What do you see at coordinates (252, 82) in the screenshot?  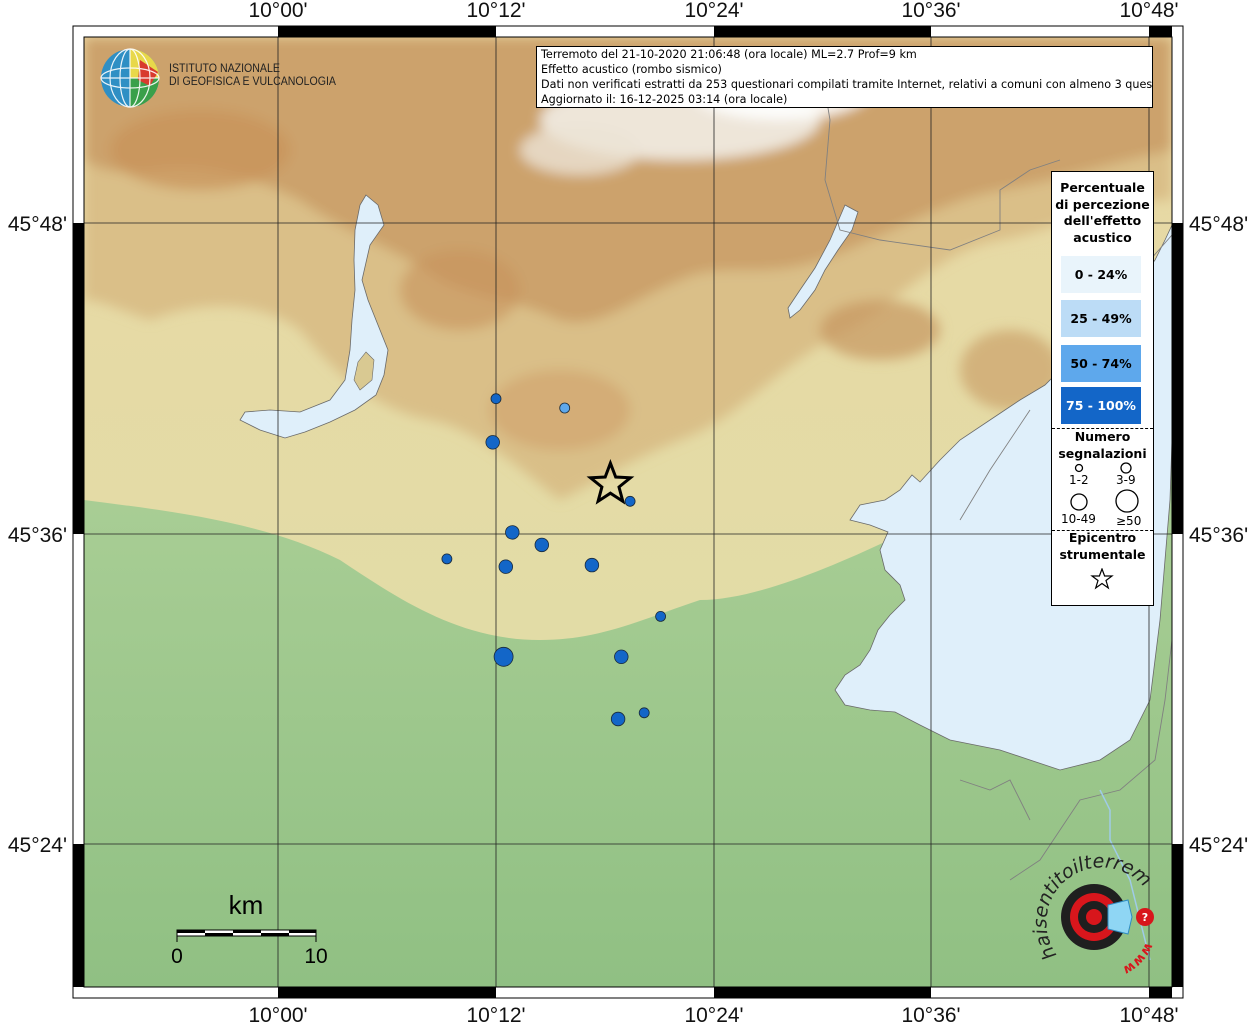 I see `logo-line-2: DI GEOFISICA E VULCANOLOGIA` at bounding box center [252, 82].